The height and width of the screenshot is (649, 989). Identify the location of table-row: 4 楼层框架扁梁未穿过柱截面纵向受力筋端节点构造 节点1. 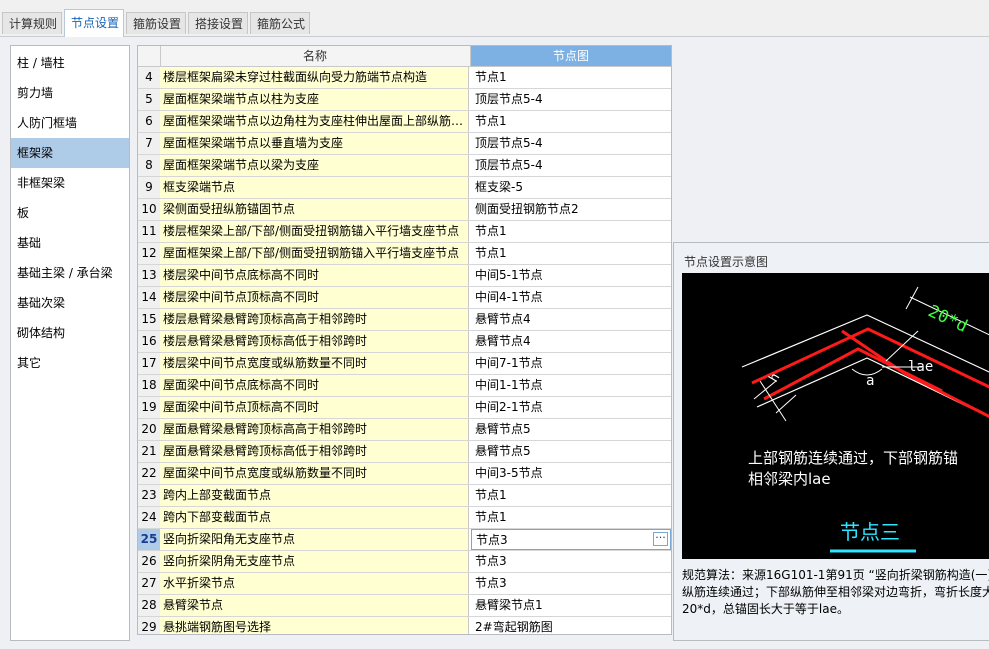
(404, 78).